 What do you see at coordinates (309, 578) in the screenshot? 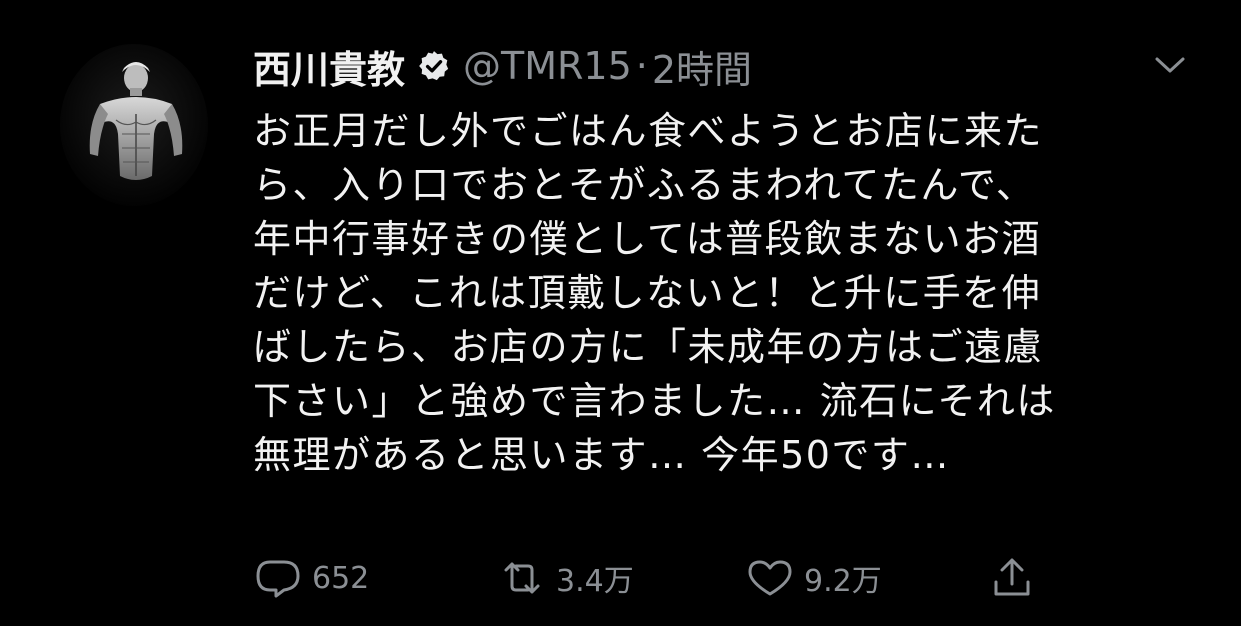
I see `reply-button: 652` at bounding box center [309, 578].